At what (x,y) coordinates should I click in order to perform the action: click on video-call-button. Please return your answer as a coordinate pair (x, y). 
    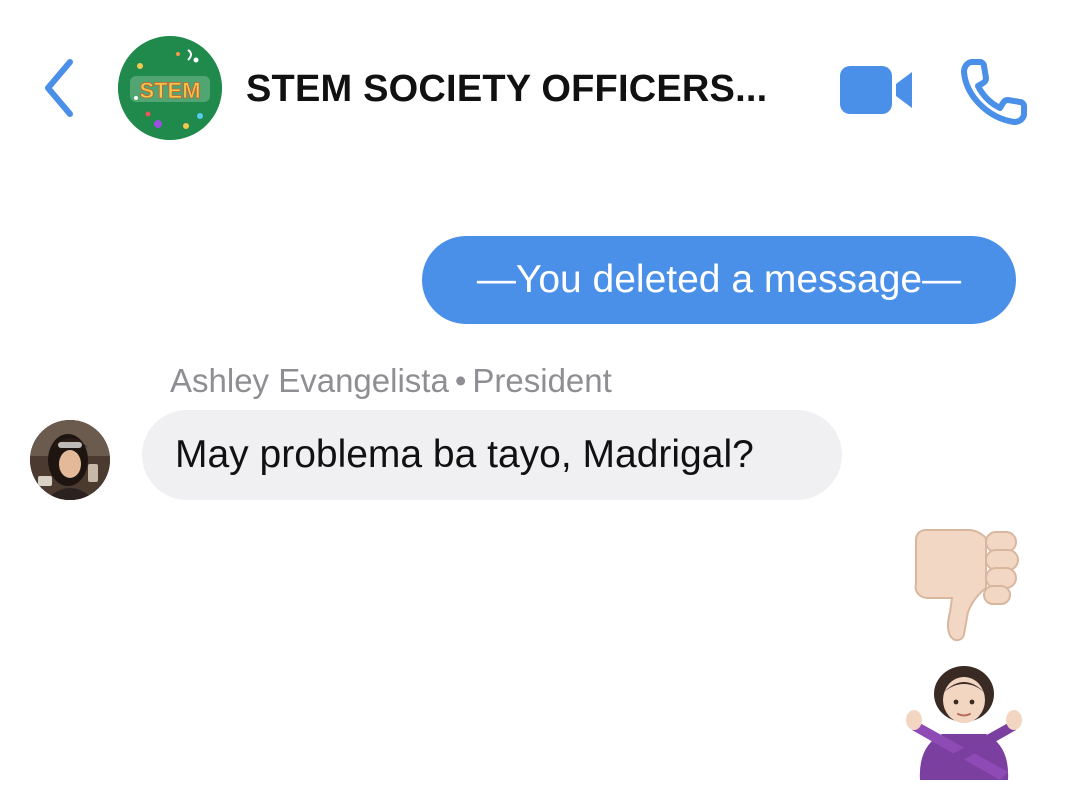
    Looking at the image, I should click on (878, 90).